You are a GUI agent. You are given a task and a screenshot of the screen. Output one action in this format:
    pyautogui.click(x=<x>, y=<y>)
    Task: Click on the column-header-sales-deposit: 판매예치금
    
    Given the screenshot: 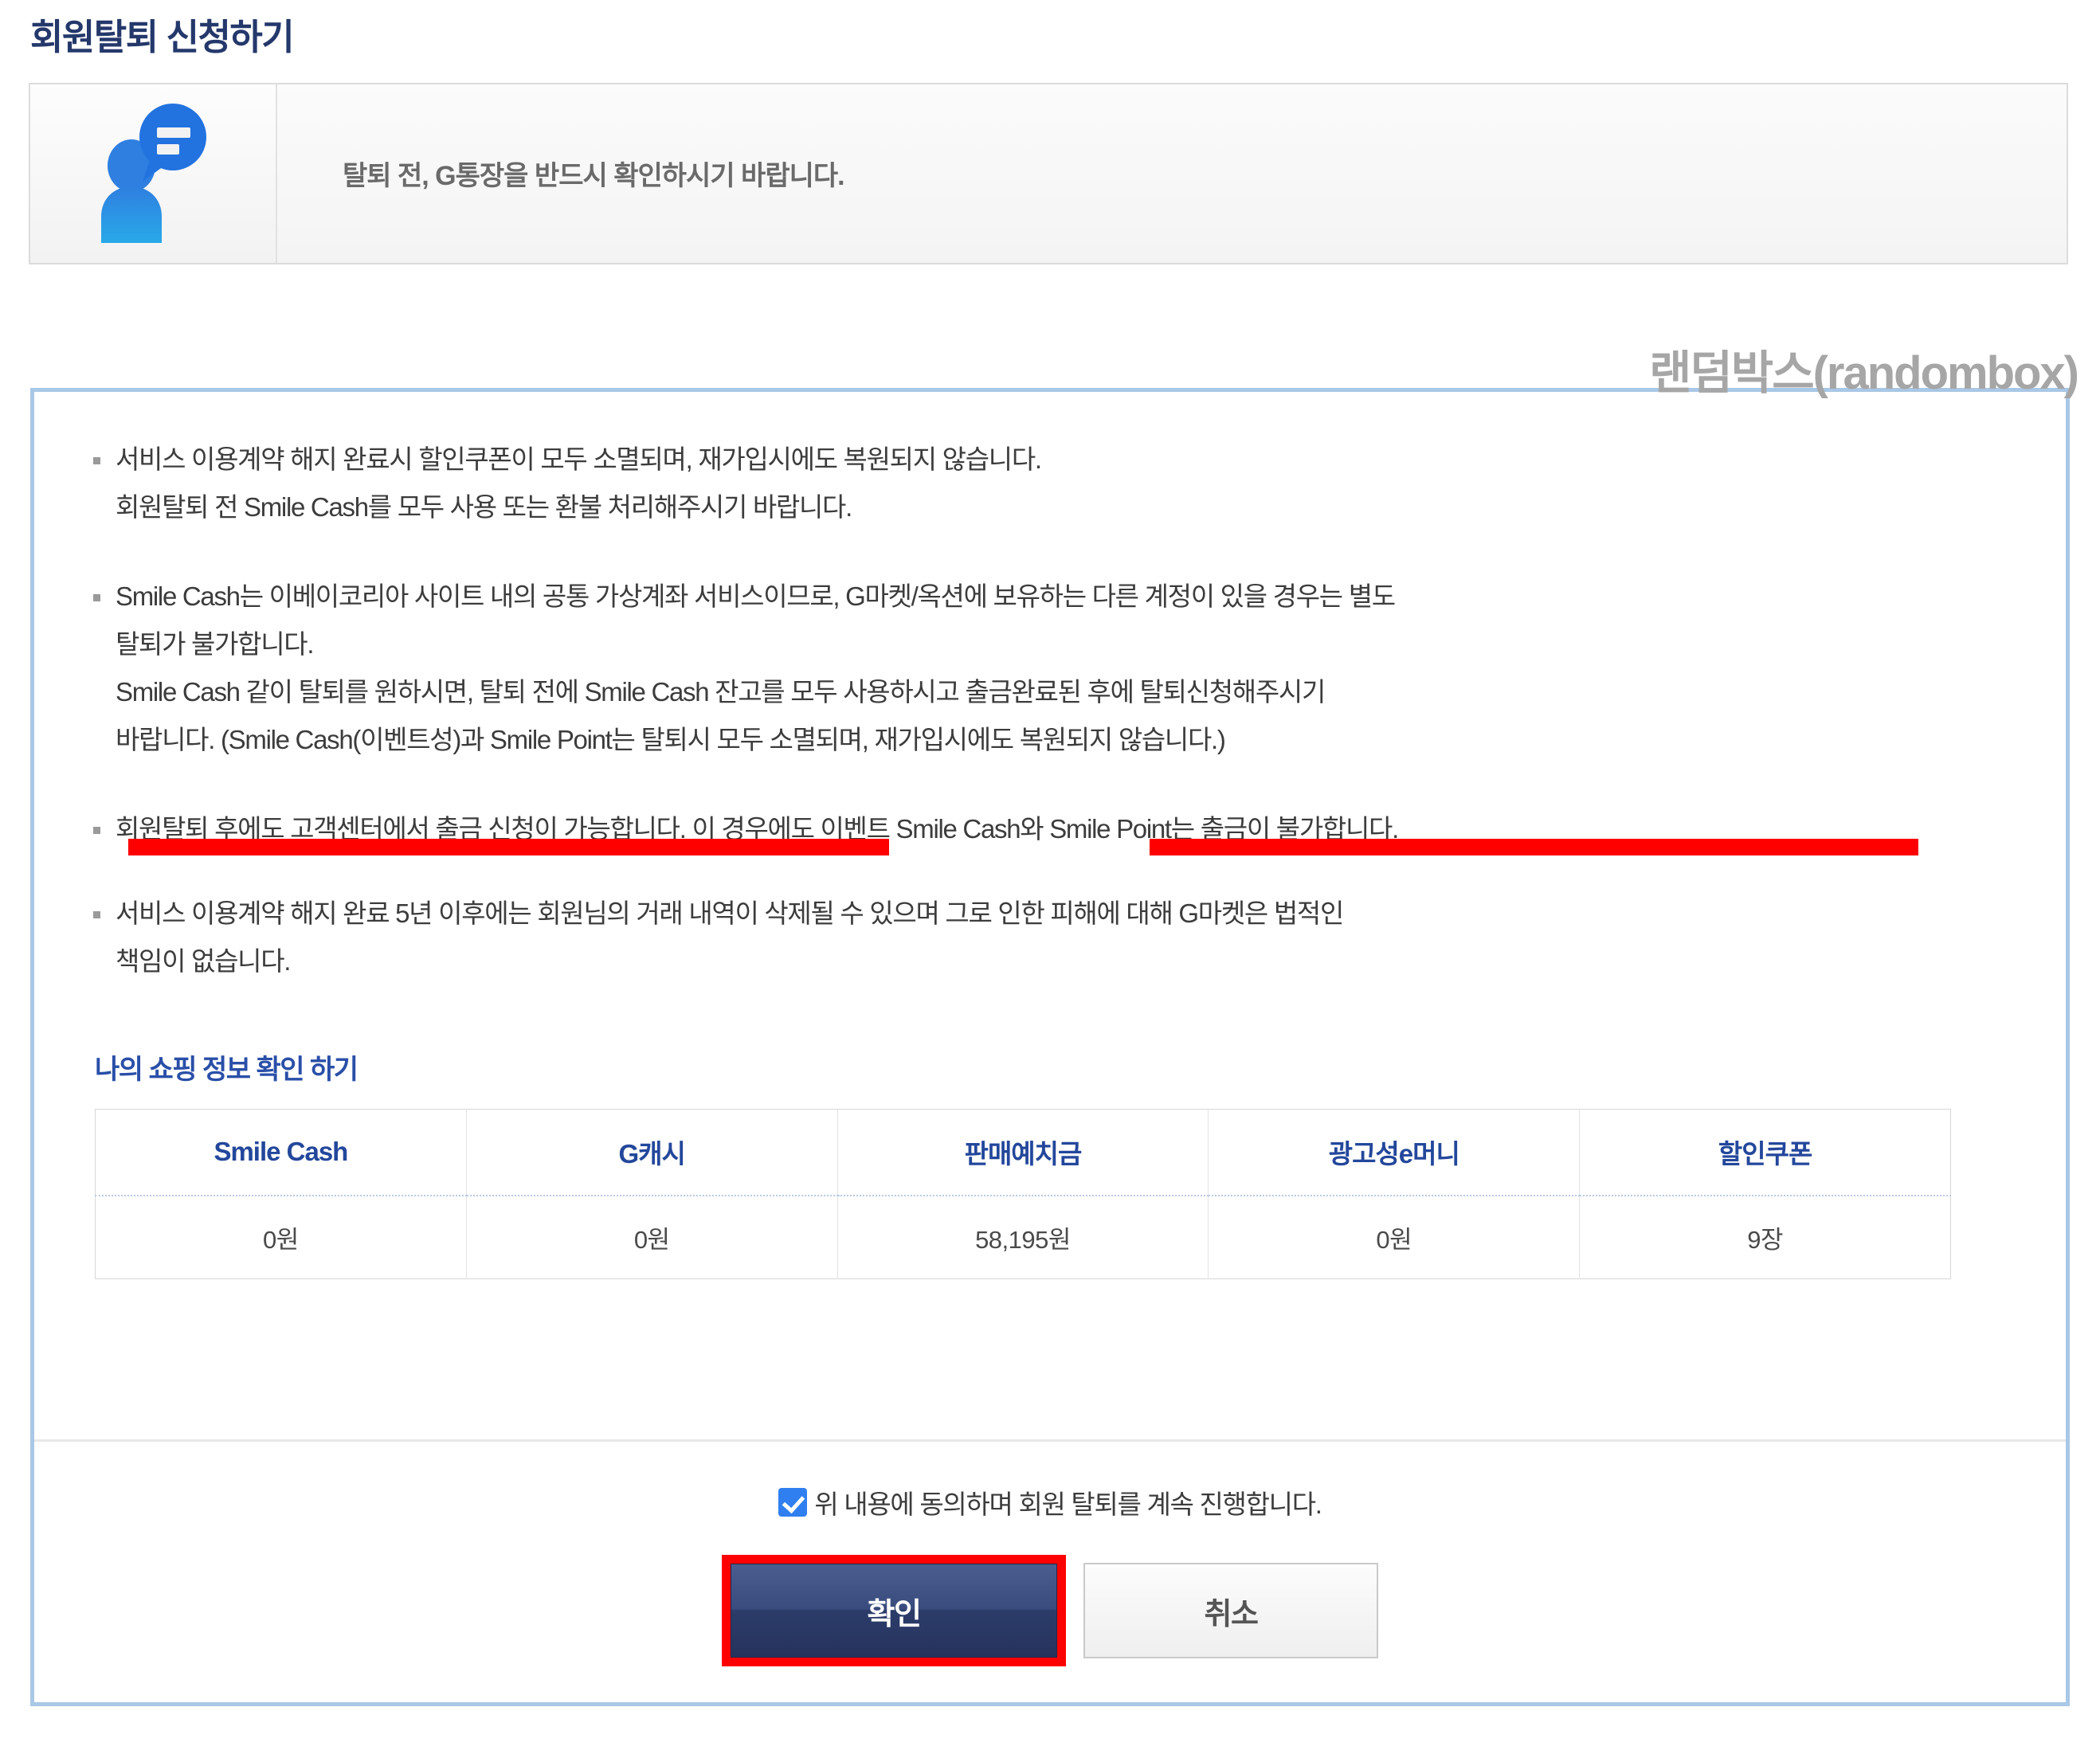 What is the action you would take?
    pyautogui.click(x=1023, y=1152)
    